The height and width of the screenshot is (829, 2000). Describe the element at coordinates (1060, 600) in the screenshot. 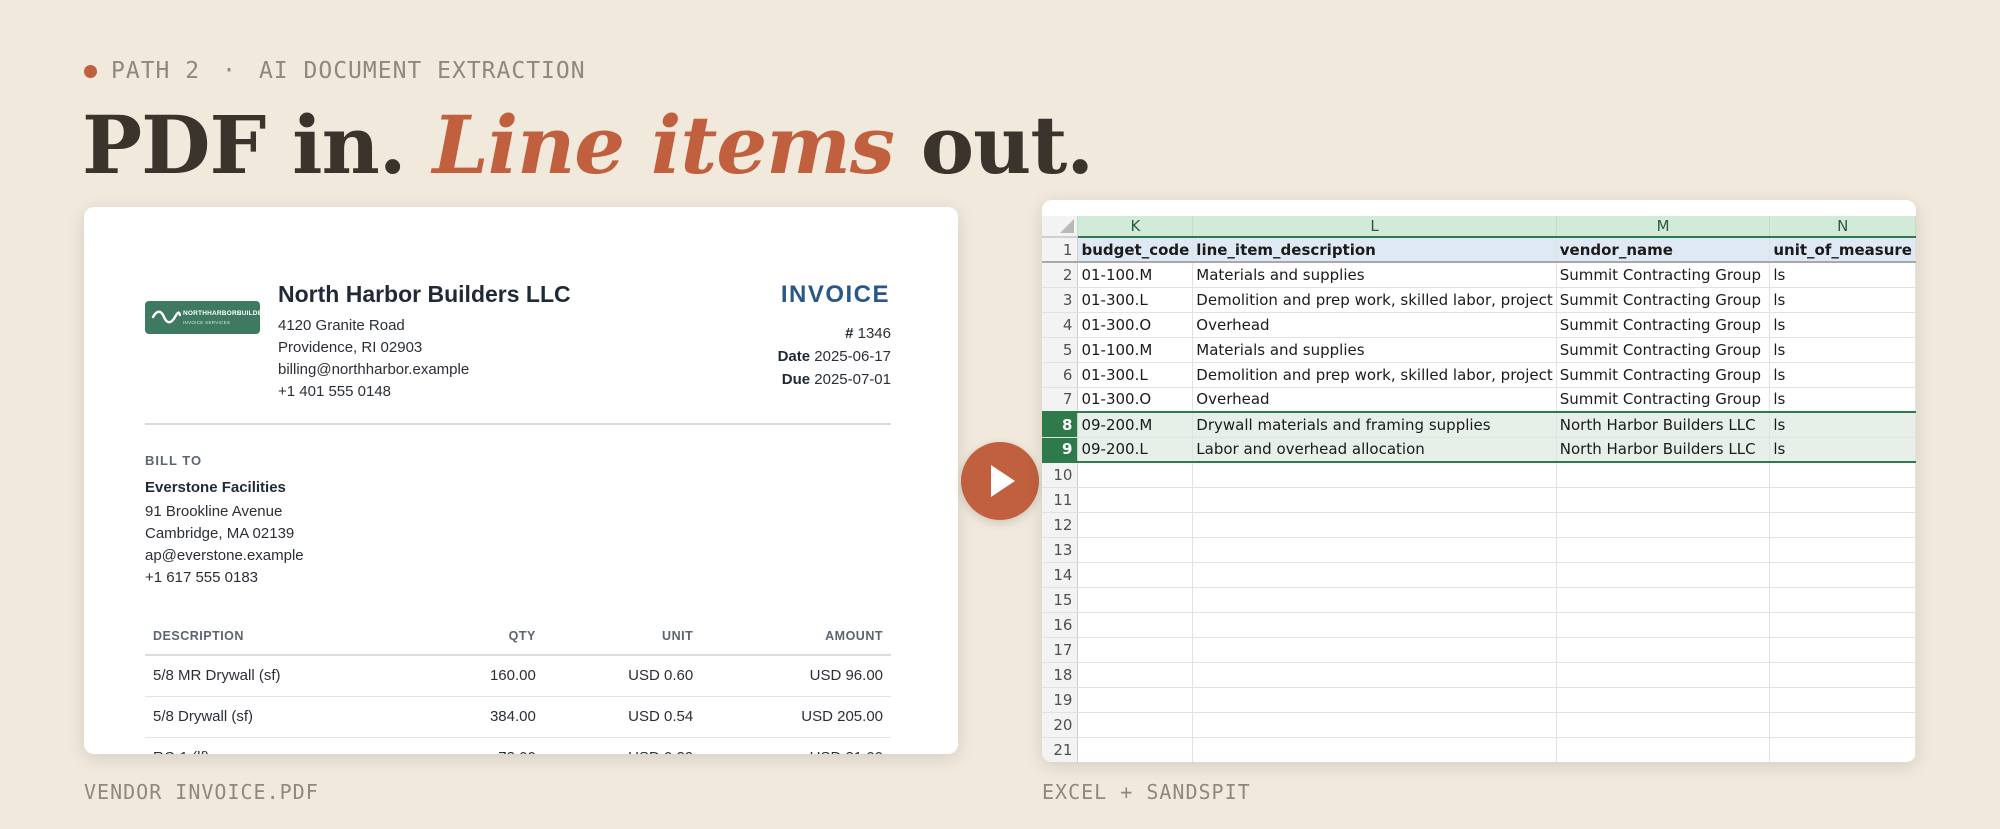

I see `row-number: 15` at that location.